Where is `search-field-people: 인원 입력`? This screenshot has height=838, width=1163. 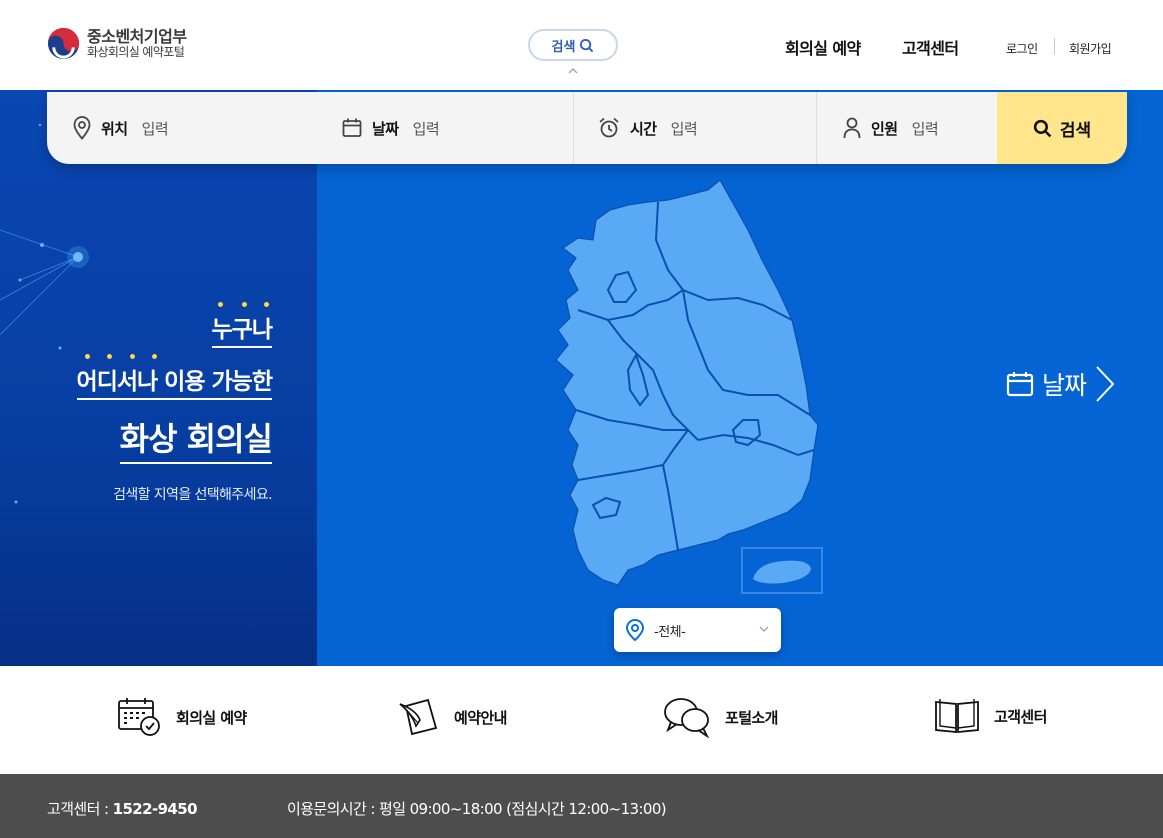
search-field-people: 인원 입력 is located at coordinates (891, 128).